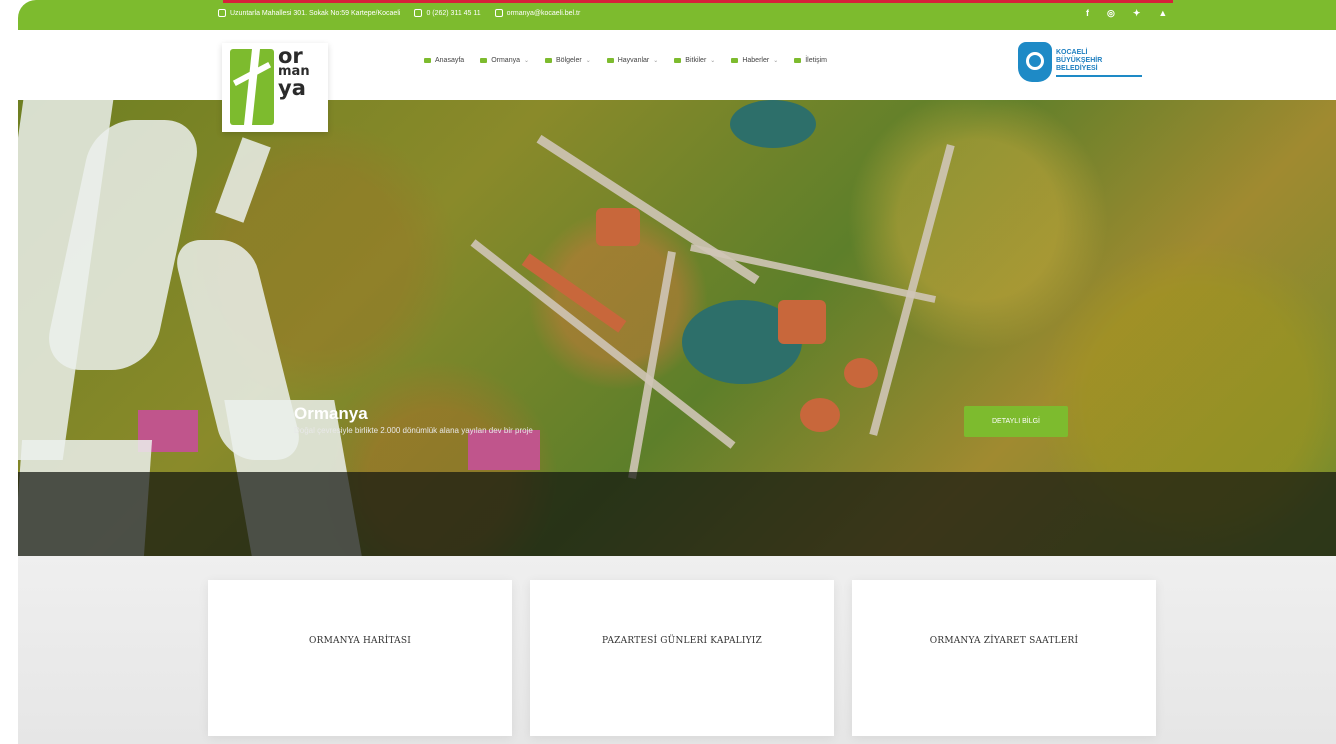 The image size is (1336, 744). Describe the element at coordinates (1004, 641) in the screenshot. I see `card-title: ORMANYA ZİYARET SAATLERİ` at that location.